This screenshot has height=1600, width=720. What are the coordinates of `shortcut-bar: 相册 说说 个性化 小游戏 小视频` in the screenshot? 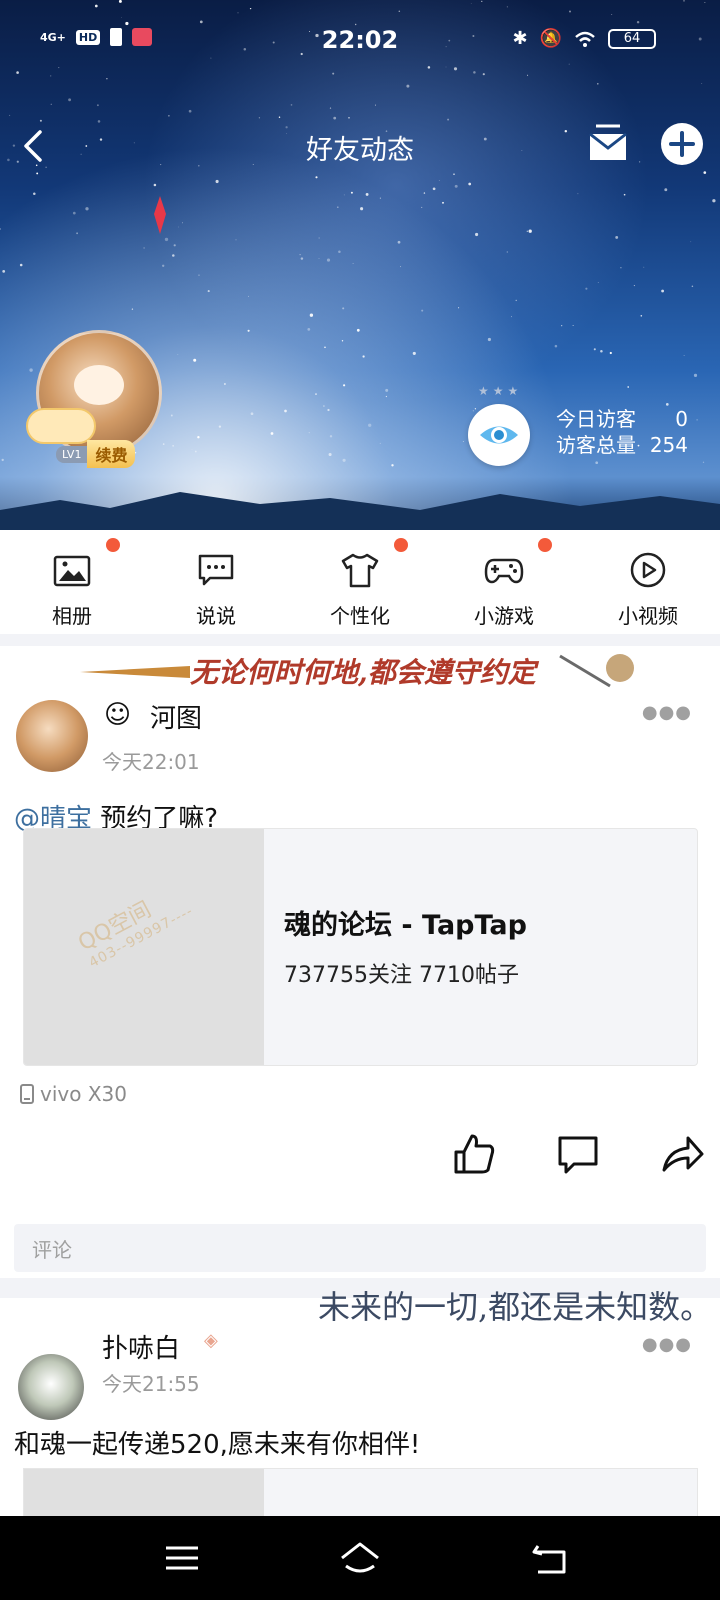 It's located at (360, 582).